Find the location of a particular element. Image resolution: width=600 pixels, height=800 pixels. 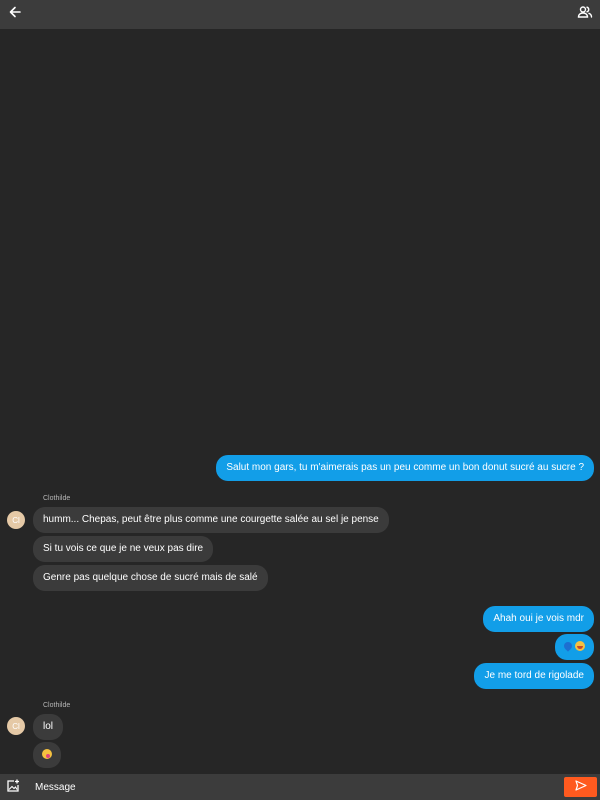

top-bar is located at coordinates (300, 14).